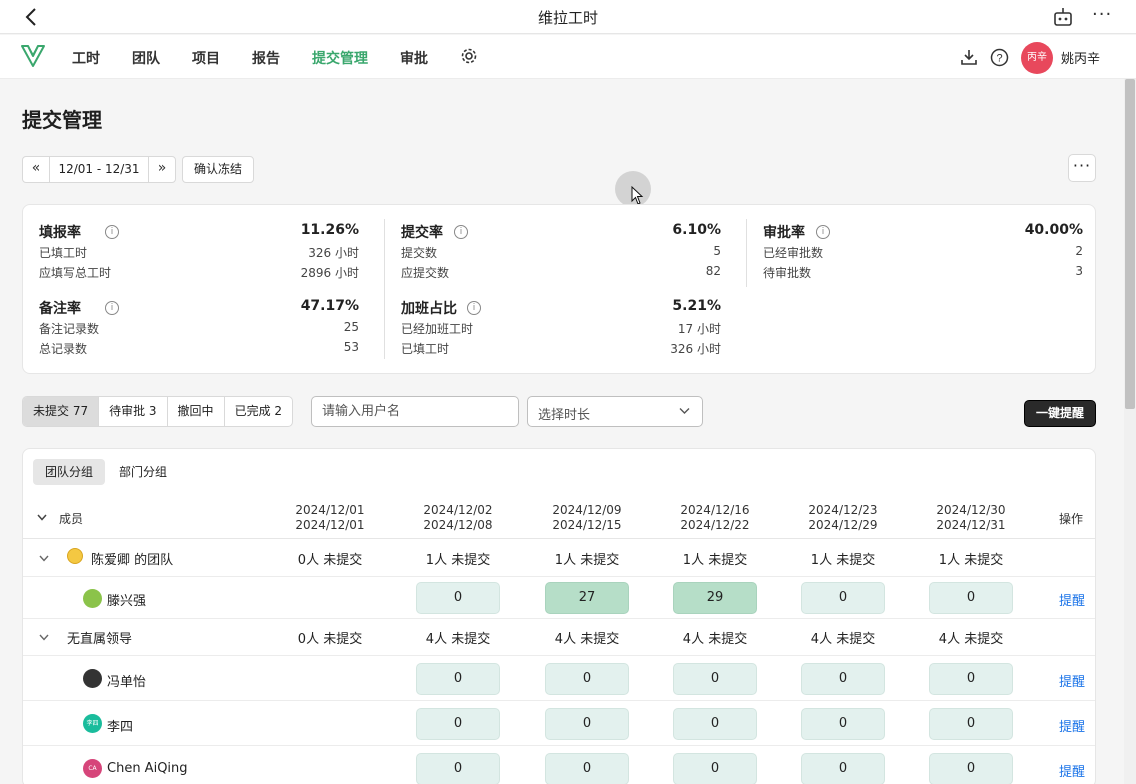 The height and width of the screenshot is (784, 1136). I want to click on nav-item: 团队, so click(146, 58).